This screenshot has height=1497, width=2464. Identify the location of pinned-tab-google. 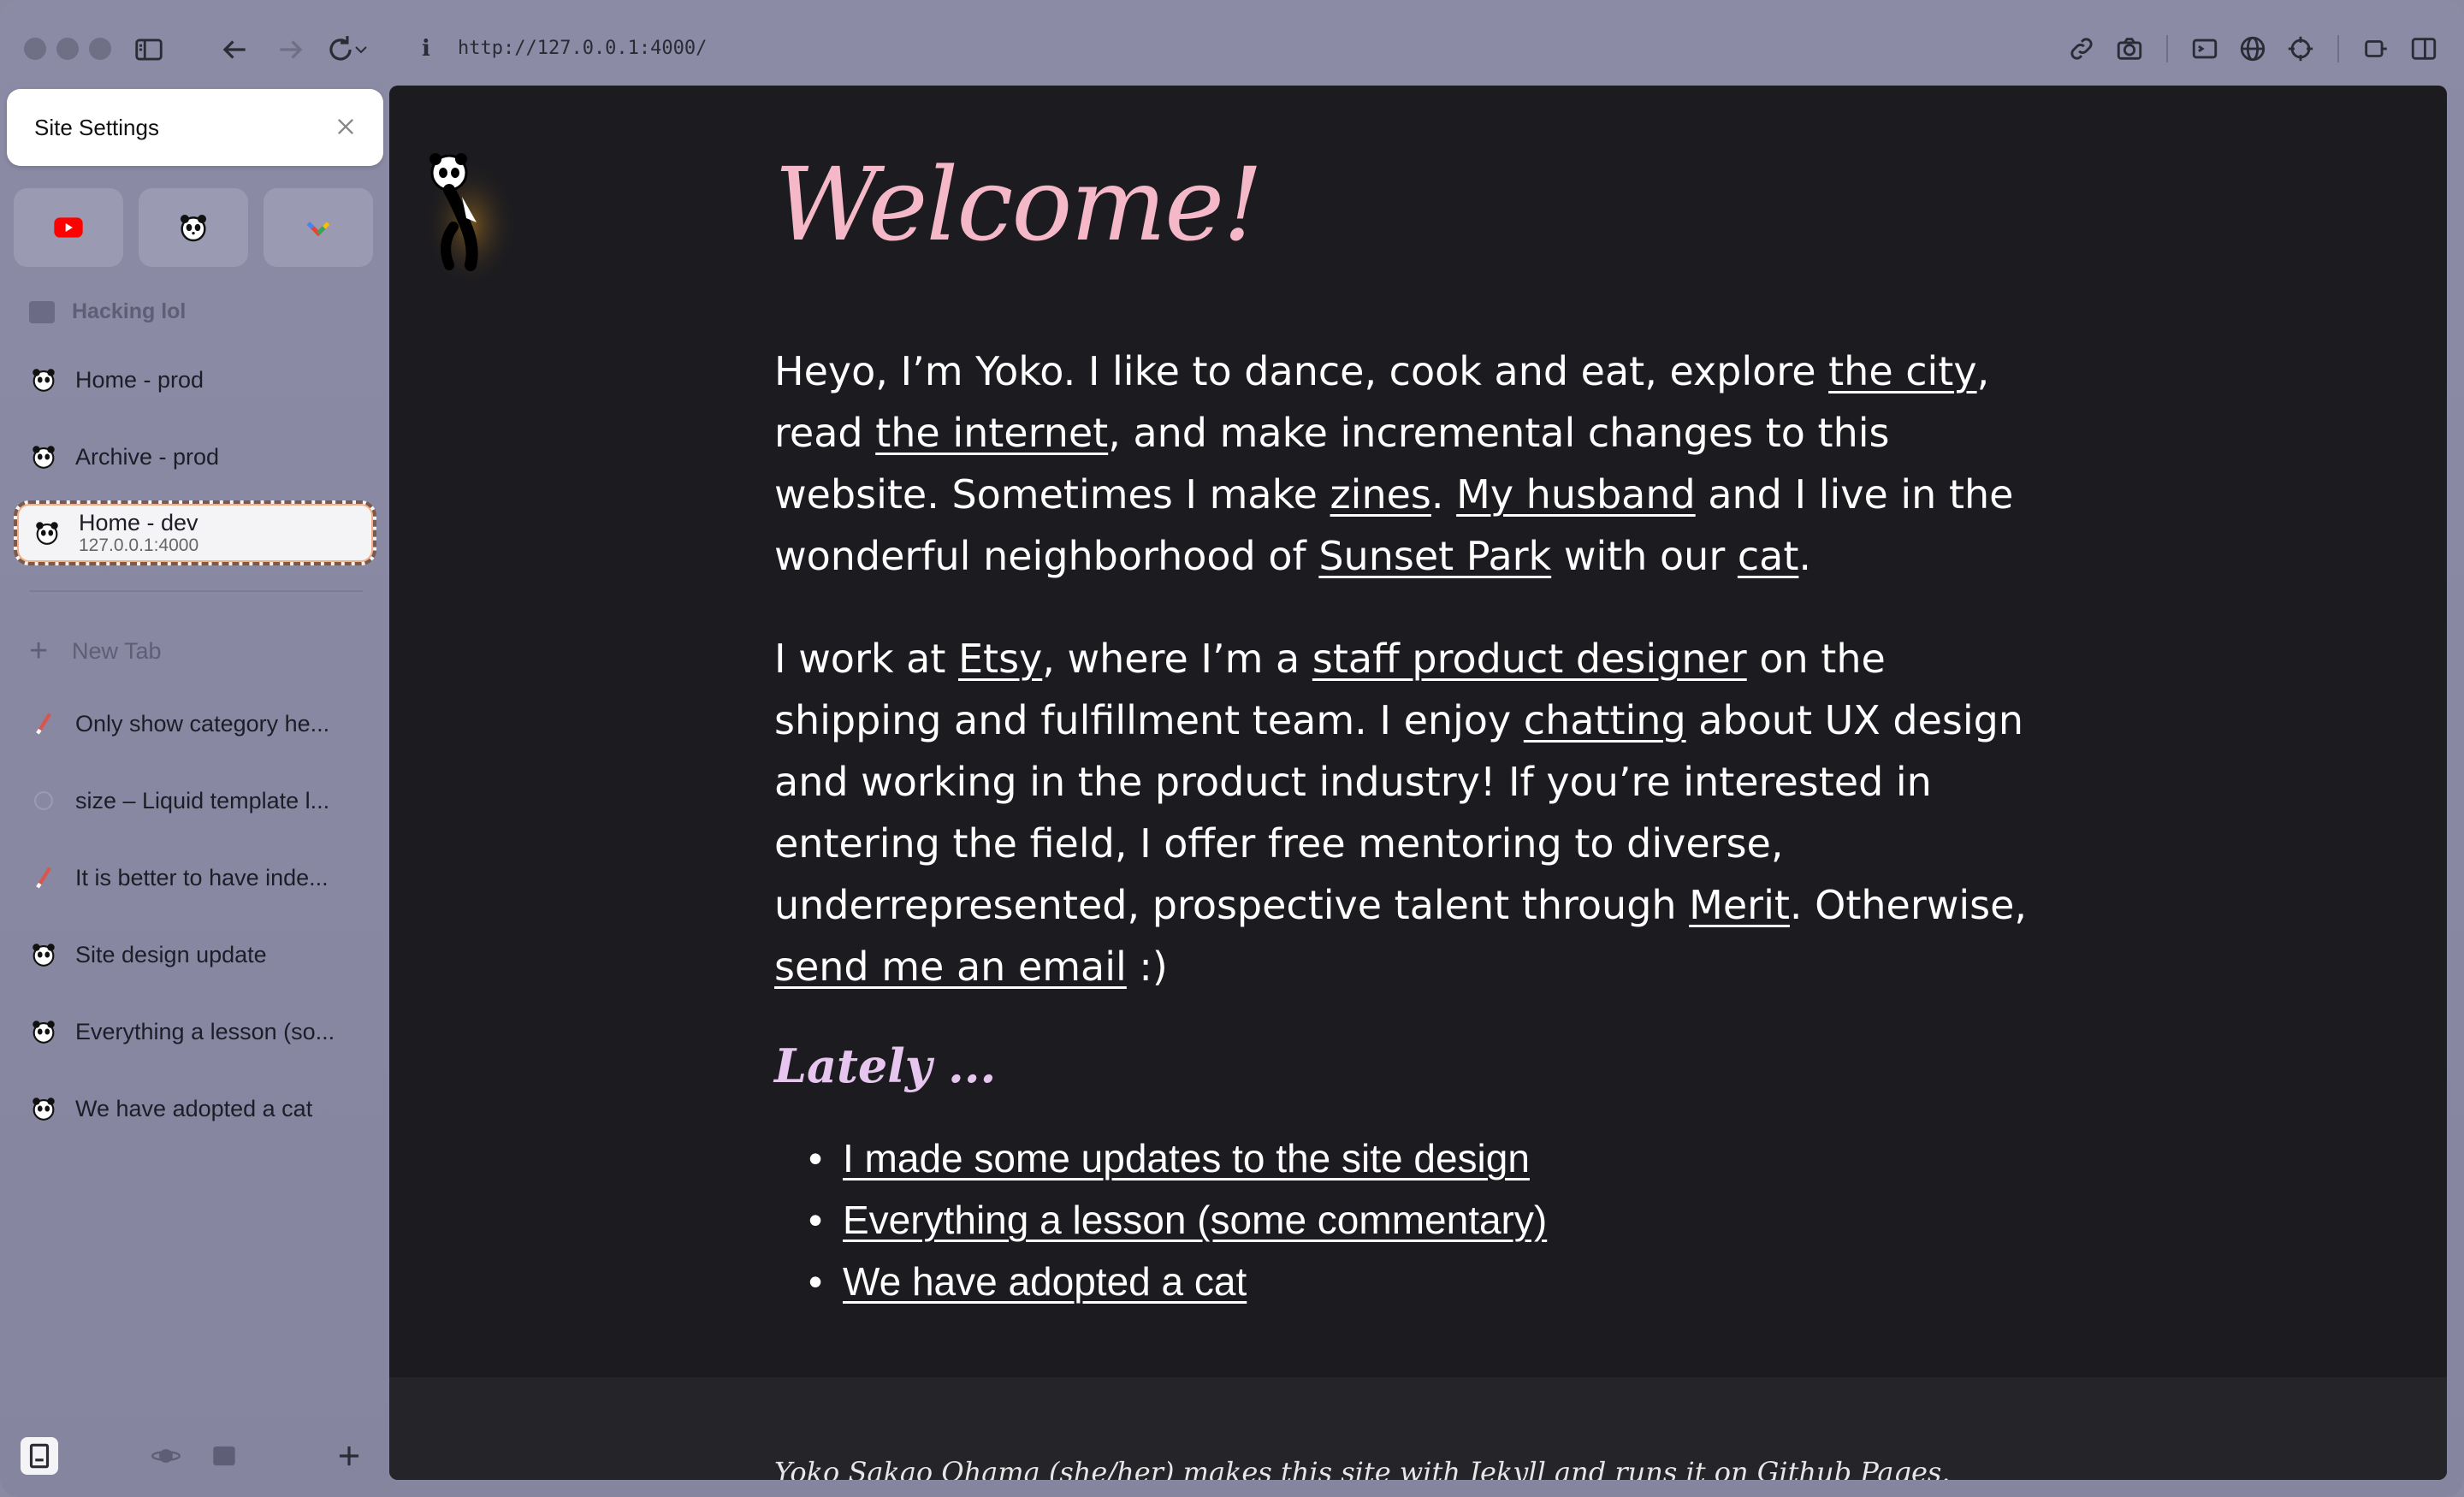
(318, 227).